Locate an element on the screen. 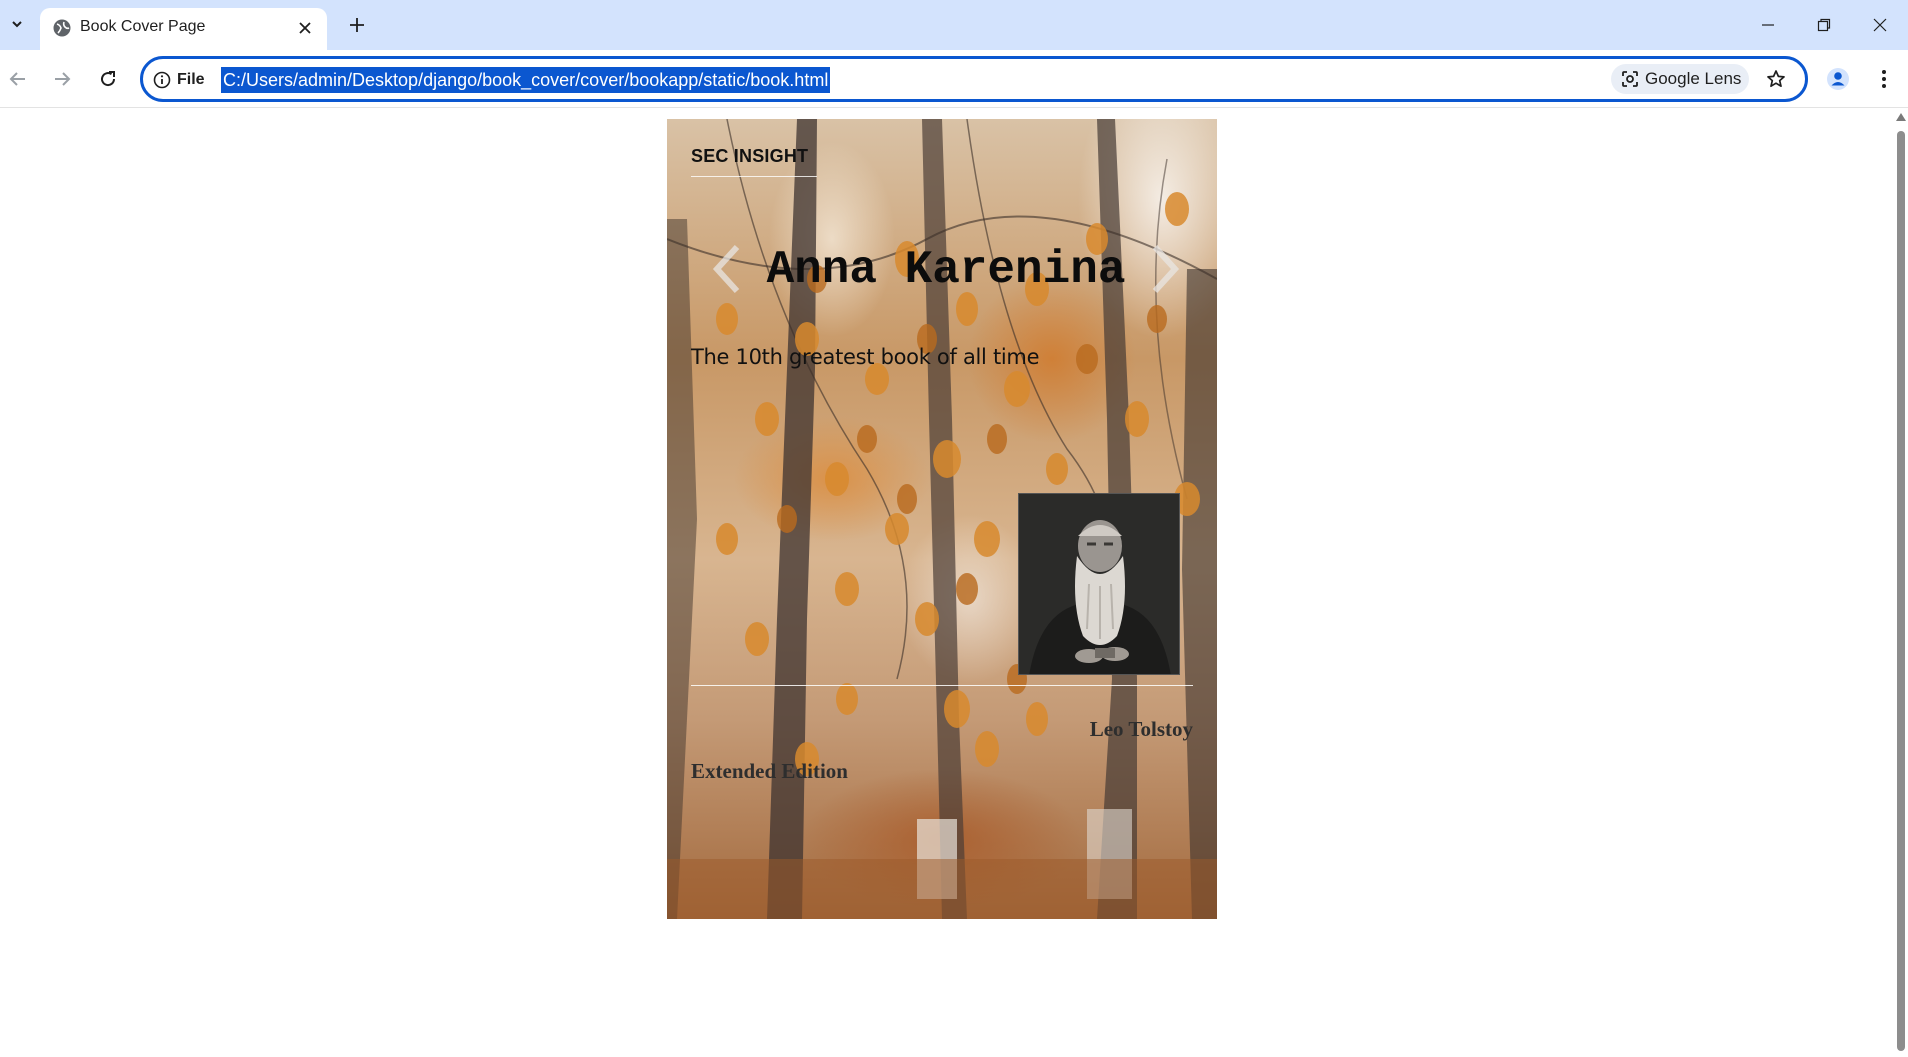 The image size is (1908, 1057). more-vertical-icon is located at coordinates (1884, 79).